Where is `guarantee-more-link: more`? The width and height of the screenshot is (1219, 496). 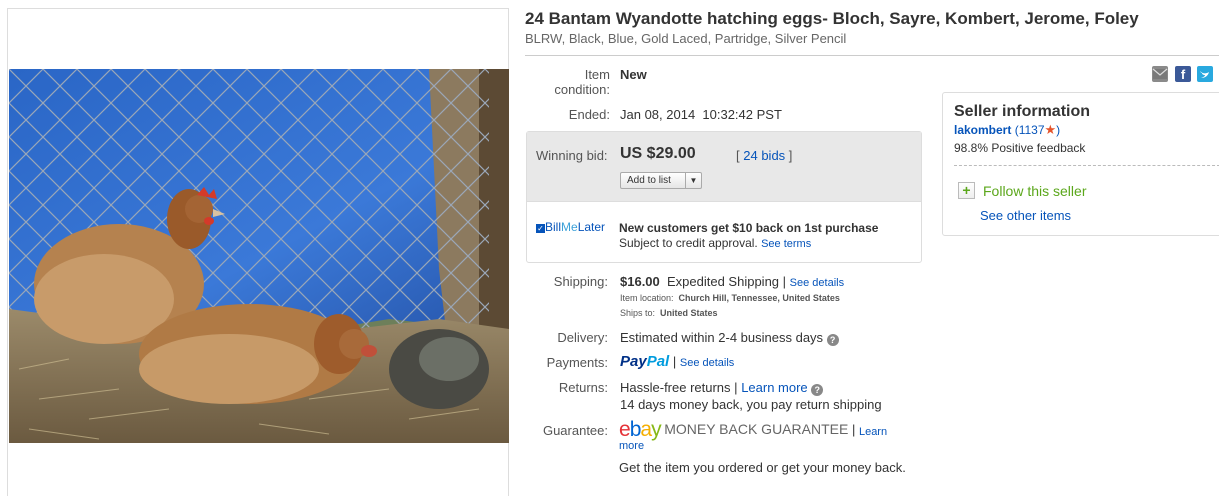 guarantee-more-link: more is located at coordinates (631, 446).